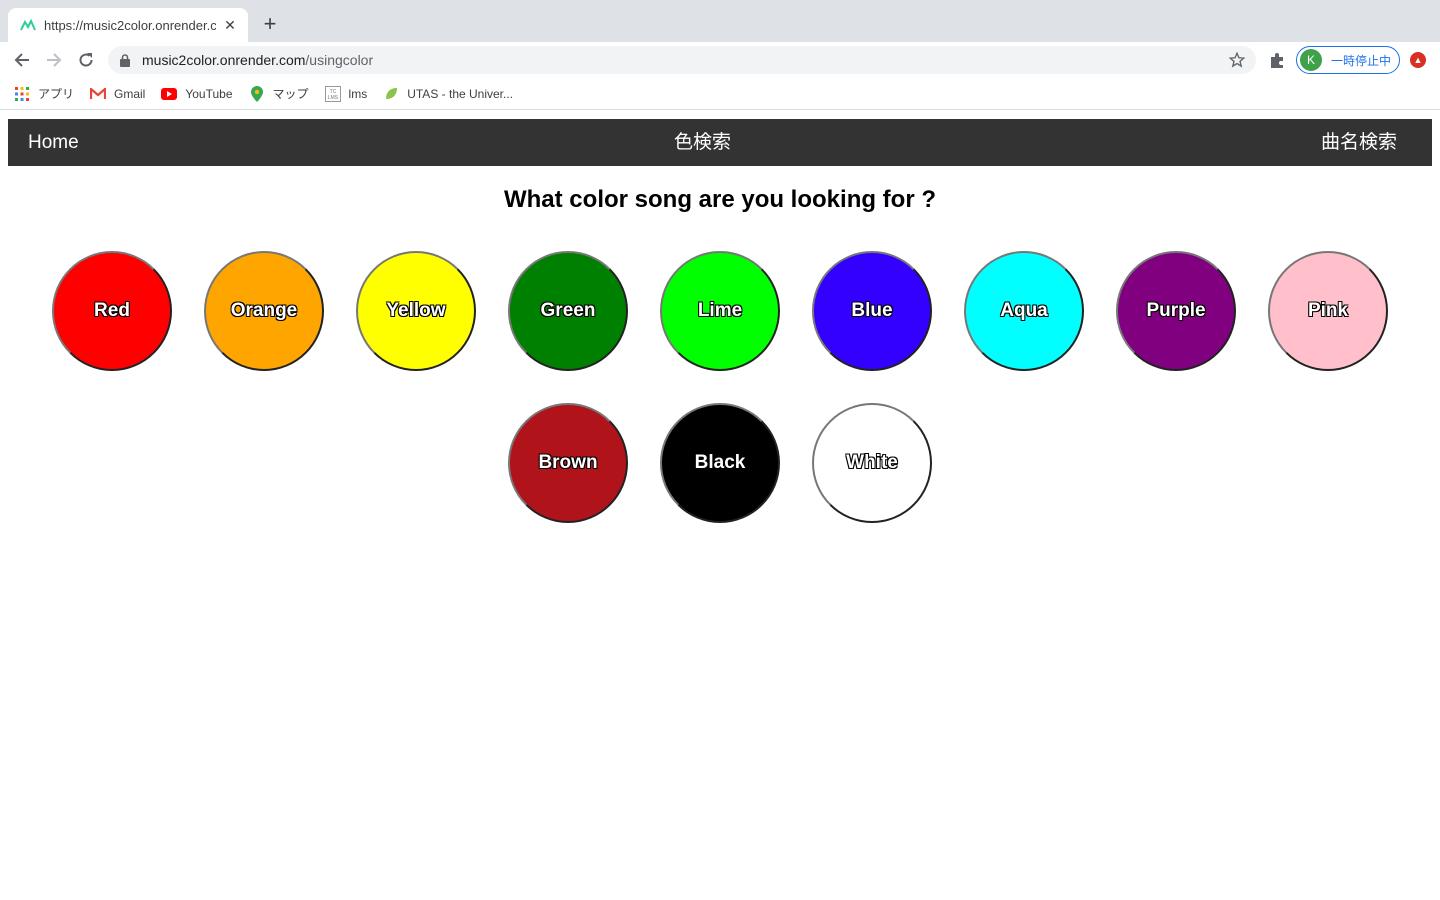  I want to click on color-button-pink: Pink, so click(1328, 311).